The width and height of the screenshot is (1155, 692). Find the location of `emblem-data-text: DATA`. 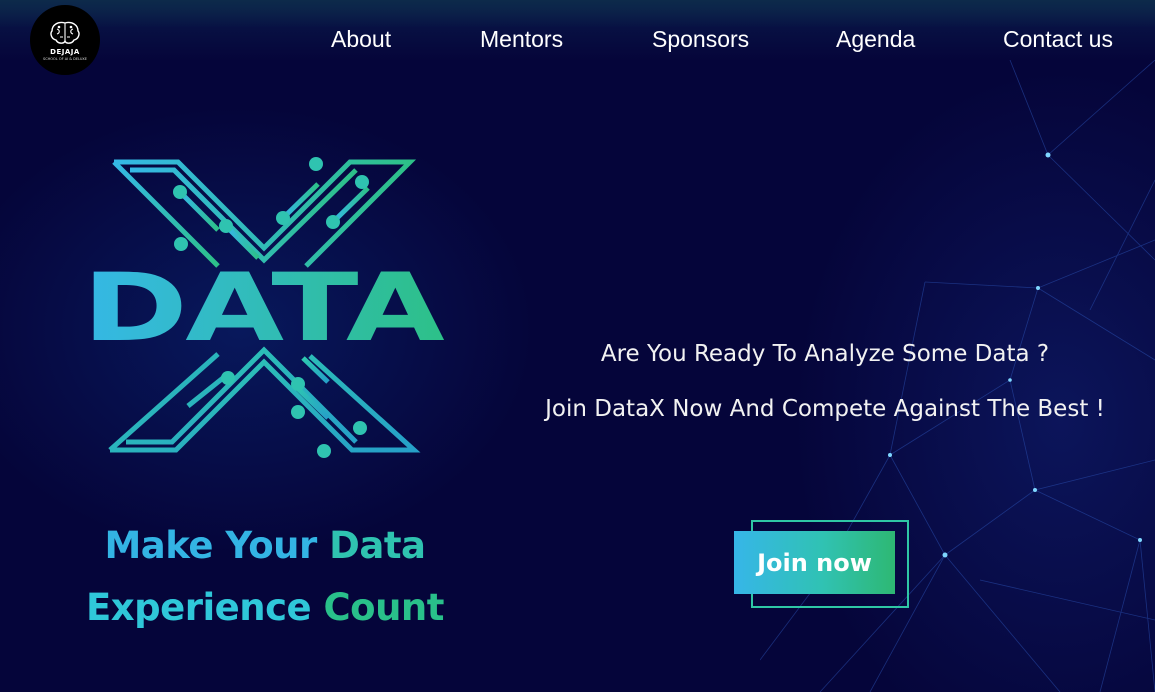

emblem-data-text: DATA is located at coordinates (263, 308).